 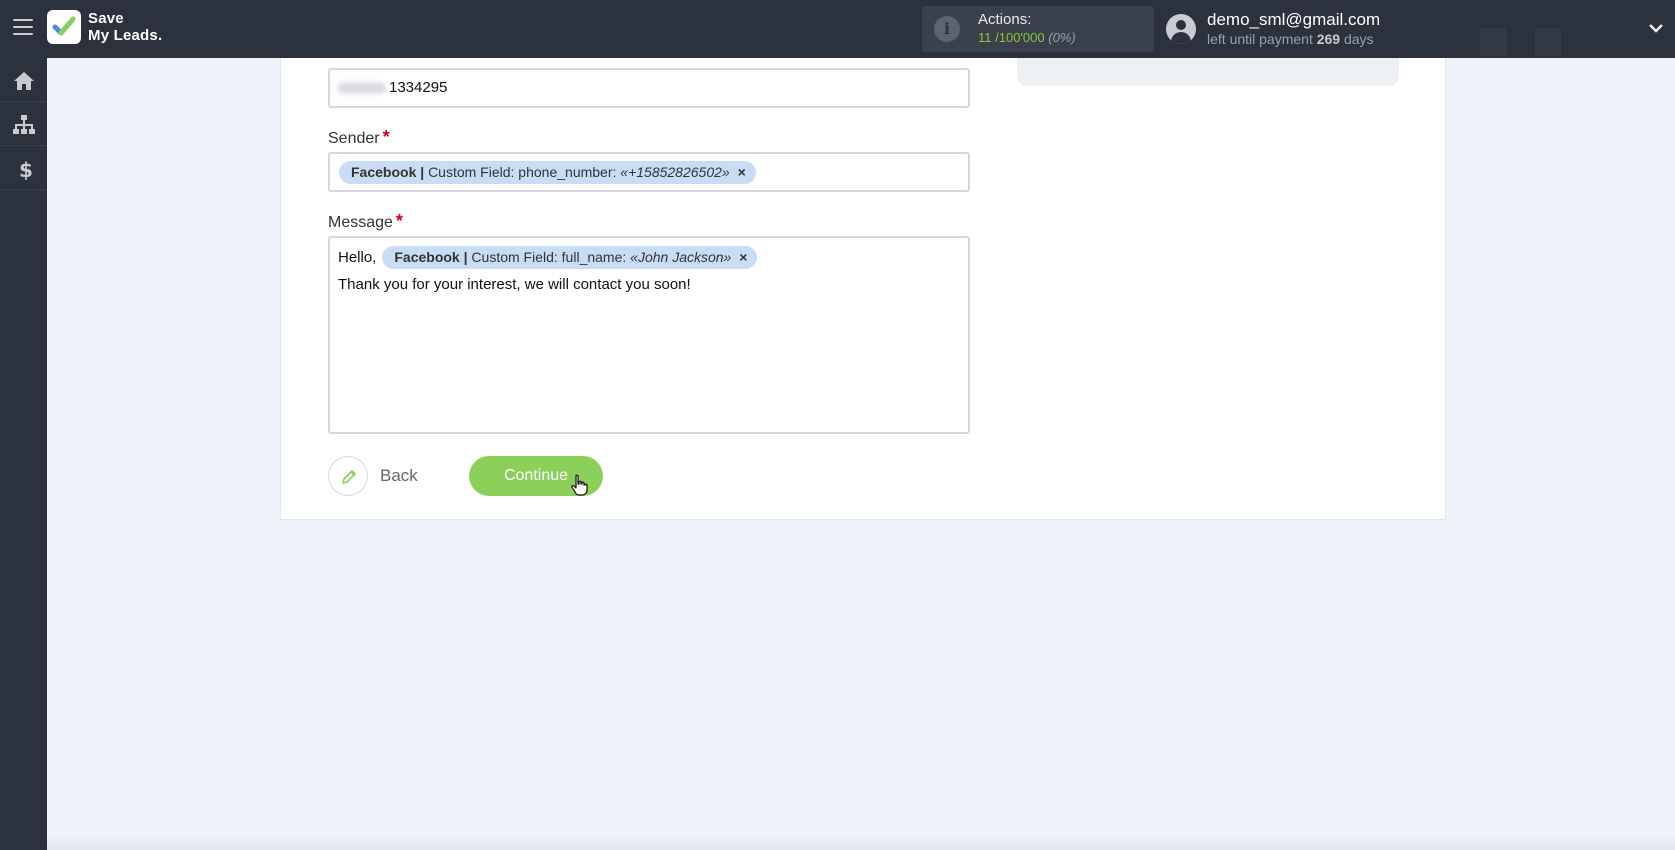 I want to click on actions-used: 11, so click(x=985, y=37).